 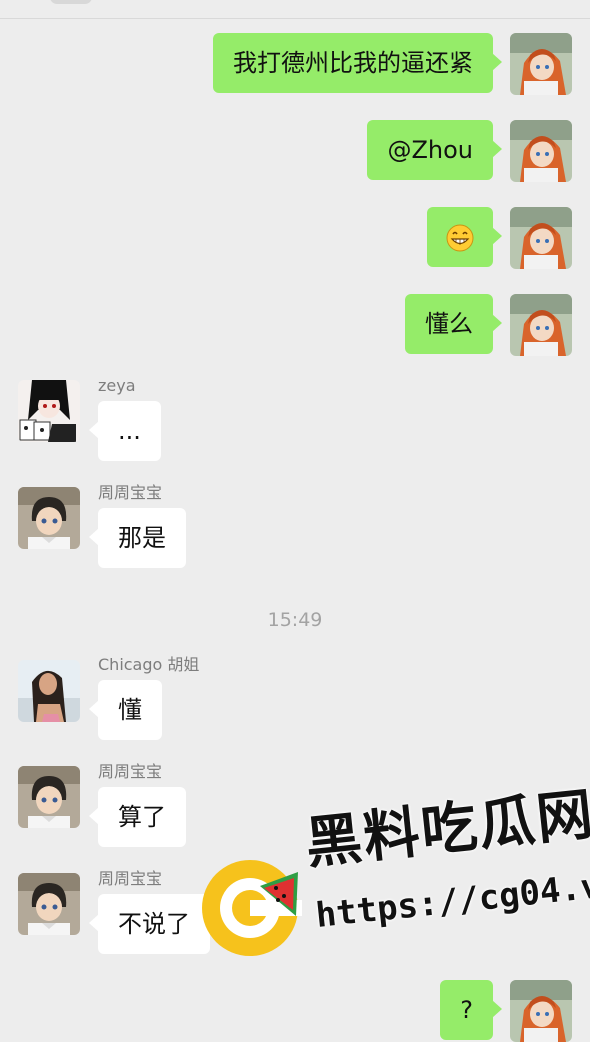 What do you see at coordinates (430, 150) in the screenshot?
I see `message-text: @Zhou` at bounding box center [430, 150].